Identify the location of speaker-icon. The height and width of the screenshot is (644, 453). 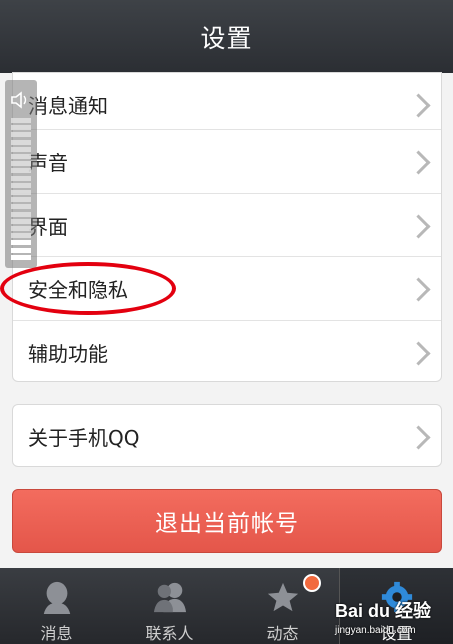
(19, 100).